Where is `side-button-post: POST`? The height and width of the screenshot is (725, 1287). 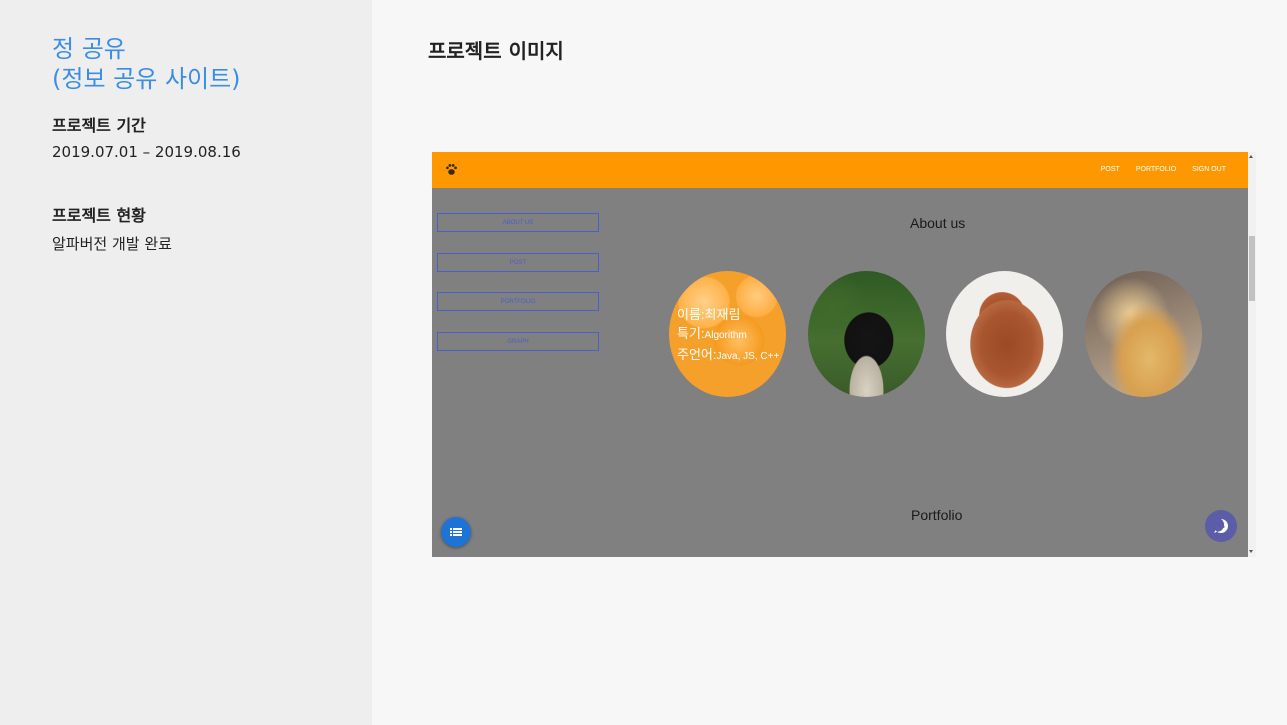
side-button-post: POST is located at coordinates (518, 262).